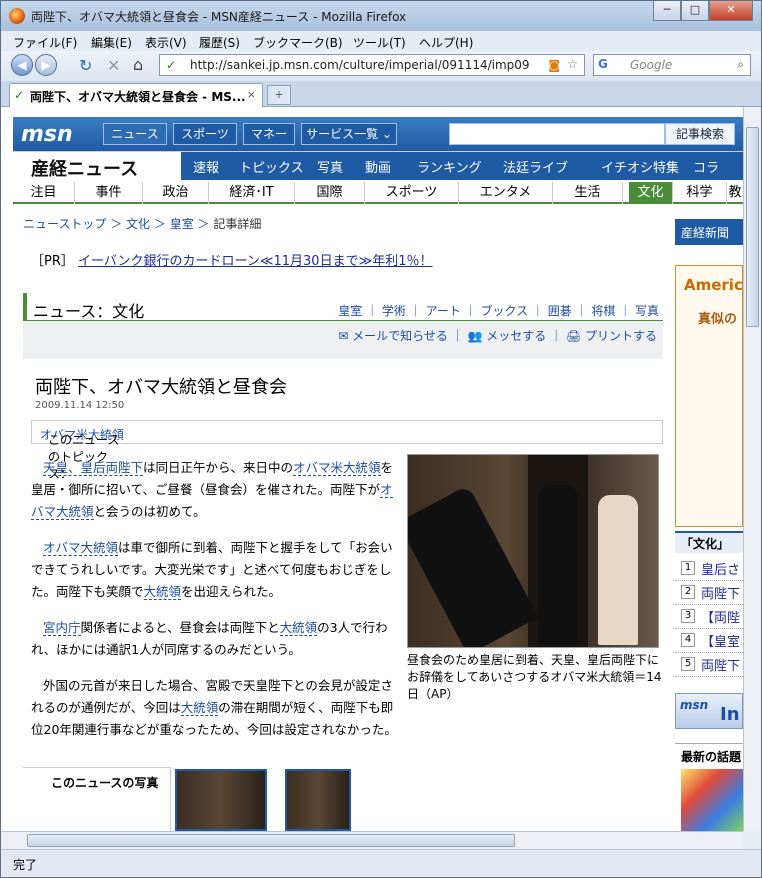  I want to click on search-input: G Google ⌕, so click(672, 65).